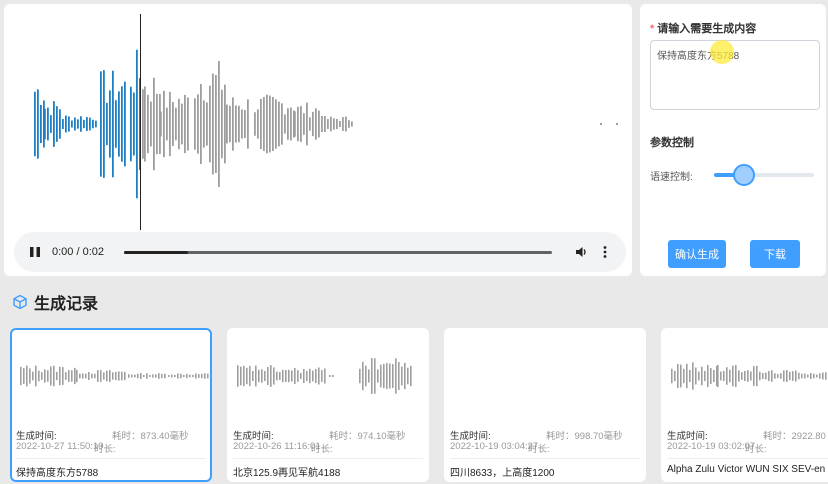 The image size is (828, 484). Describe the element at coordinates (605, 252) in the screenshot. I see `more-options-button` at that location.